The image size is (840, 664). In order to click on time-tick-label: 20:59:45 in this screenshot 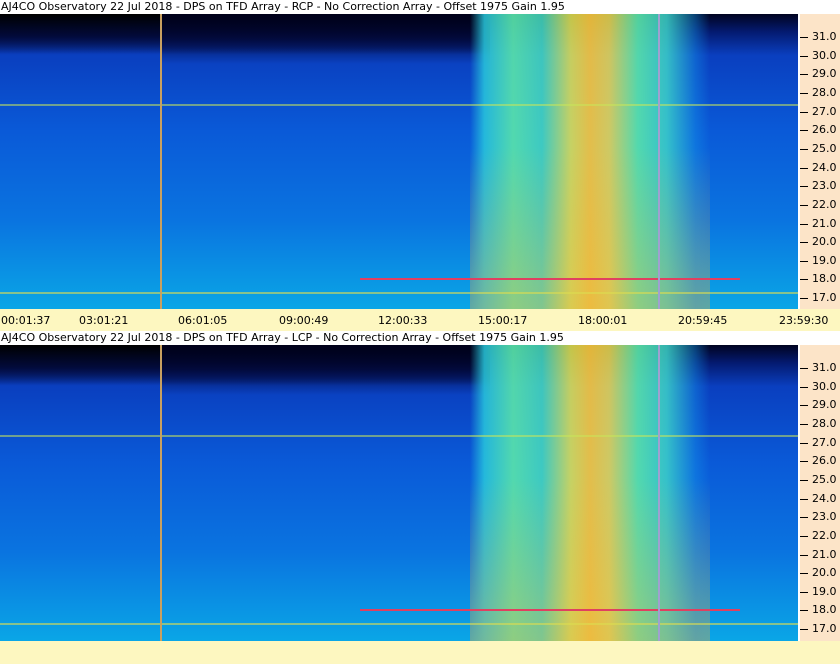, I will do `click(703, 320)`.